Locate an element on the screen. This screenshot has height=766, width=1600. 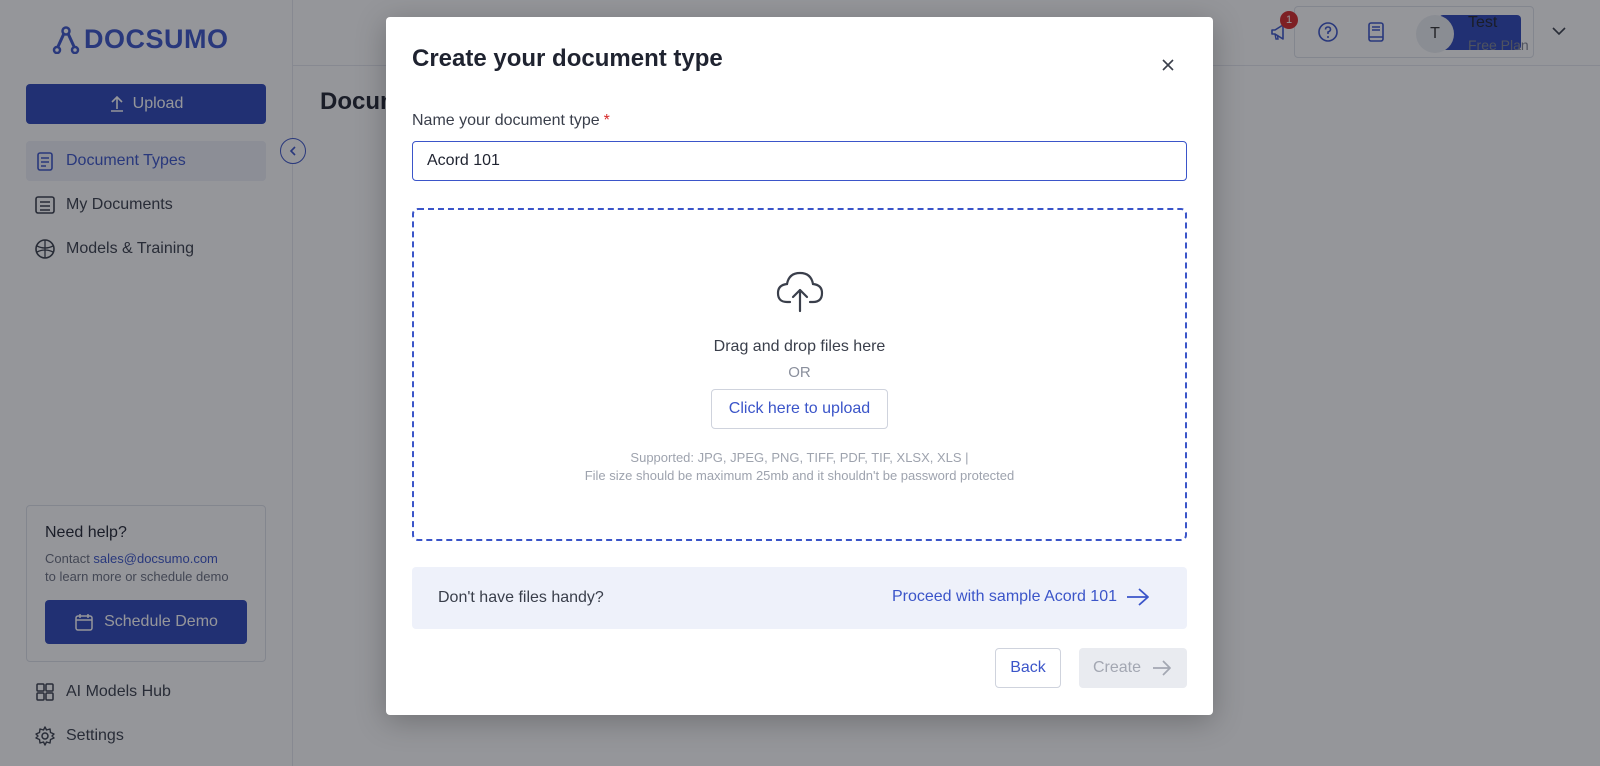
name-field-label: Name your document type * is located at coordinates (511, 121).